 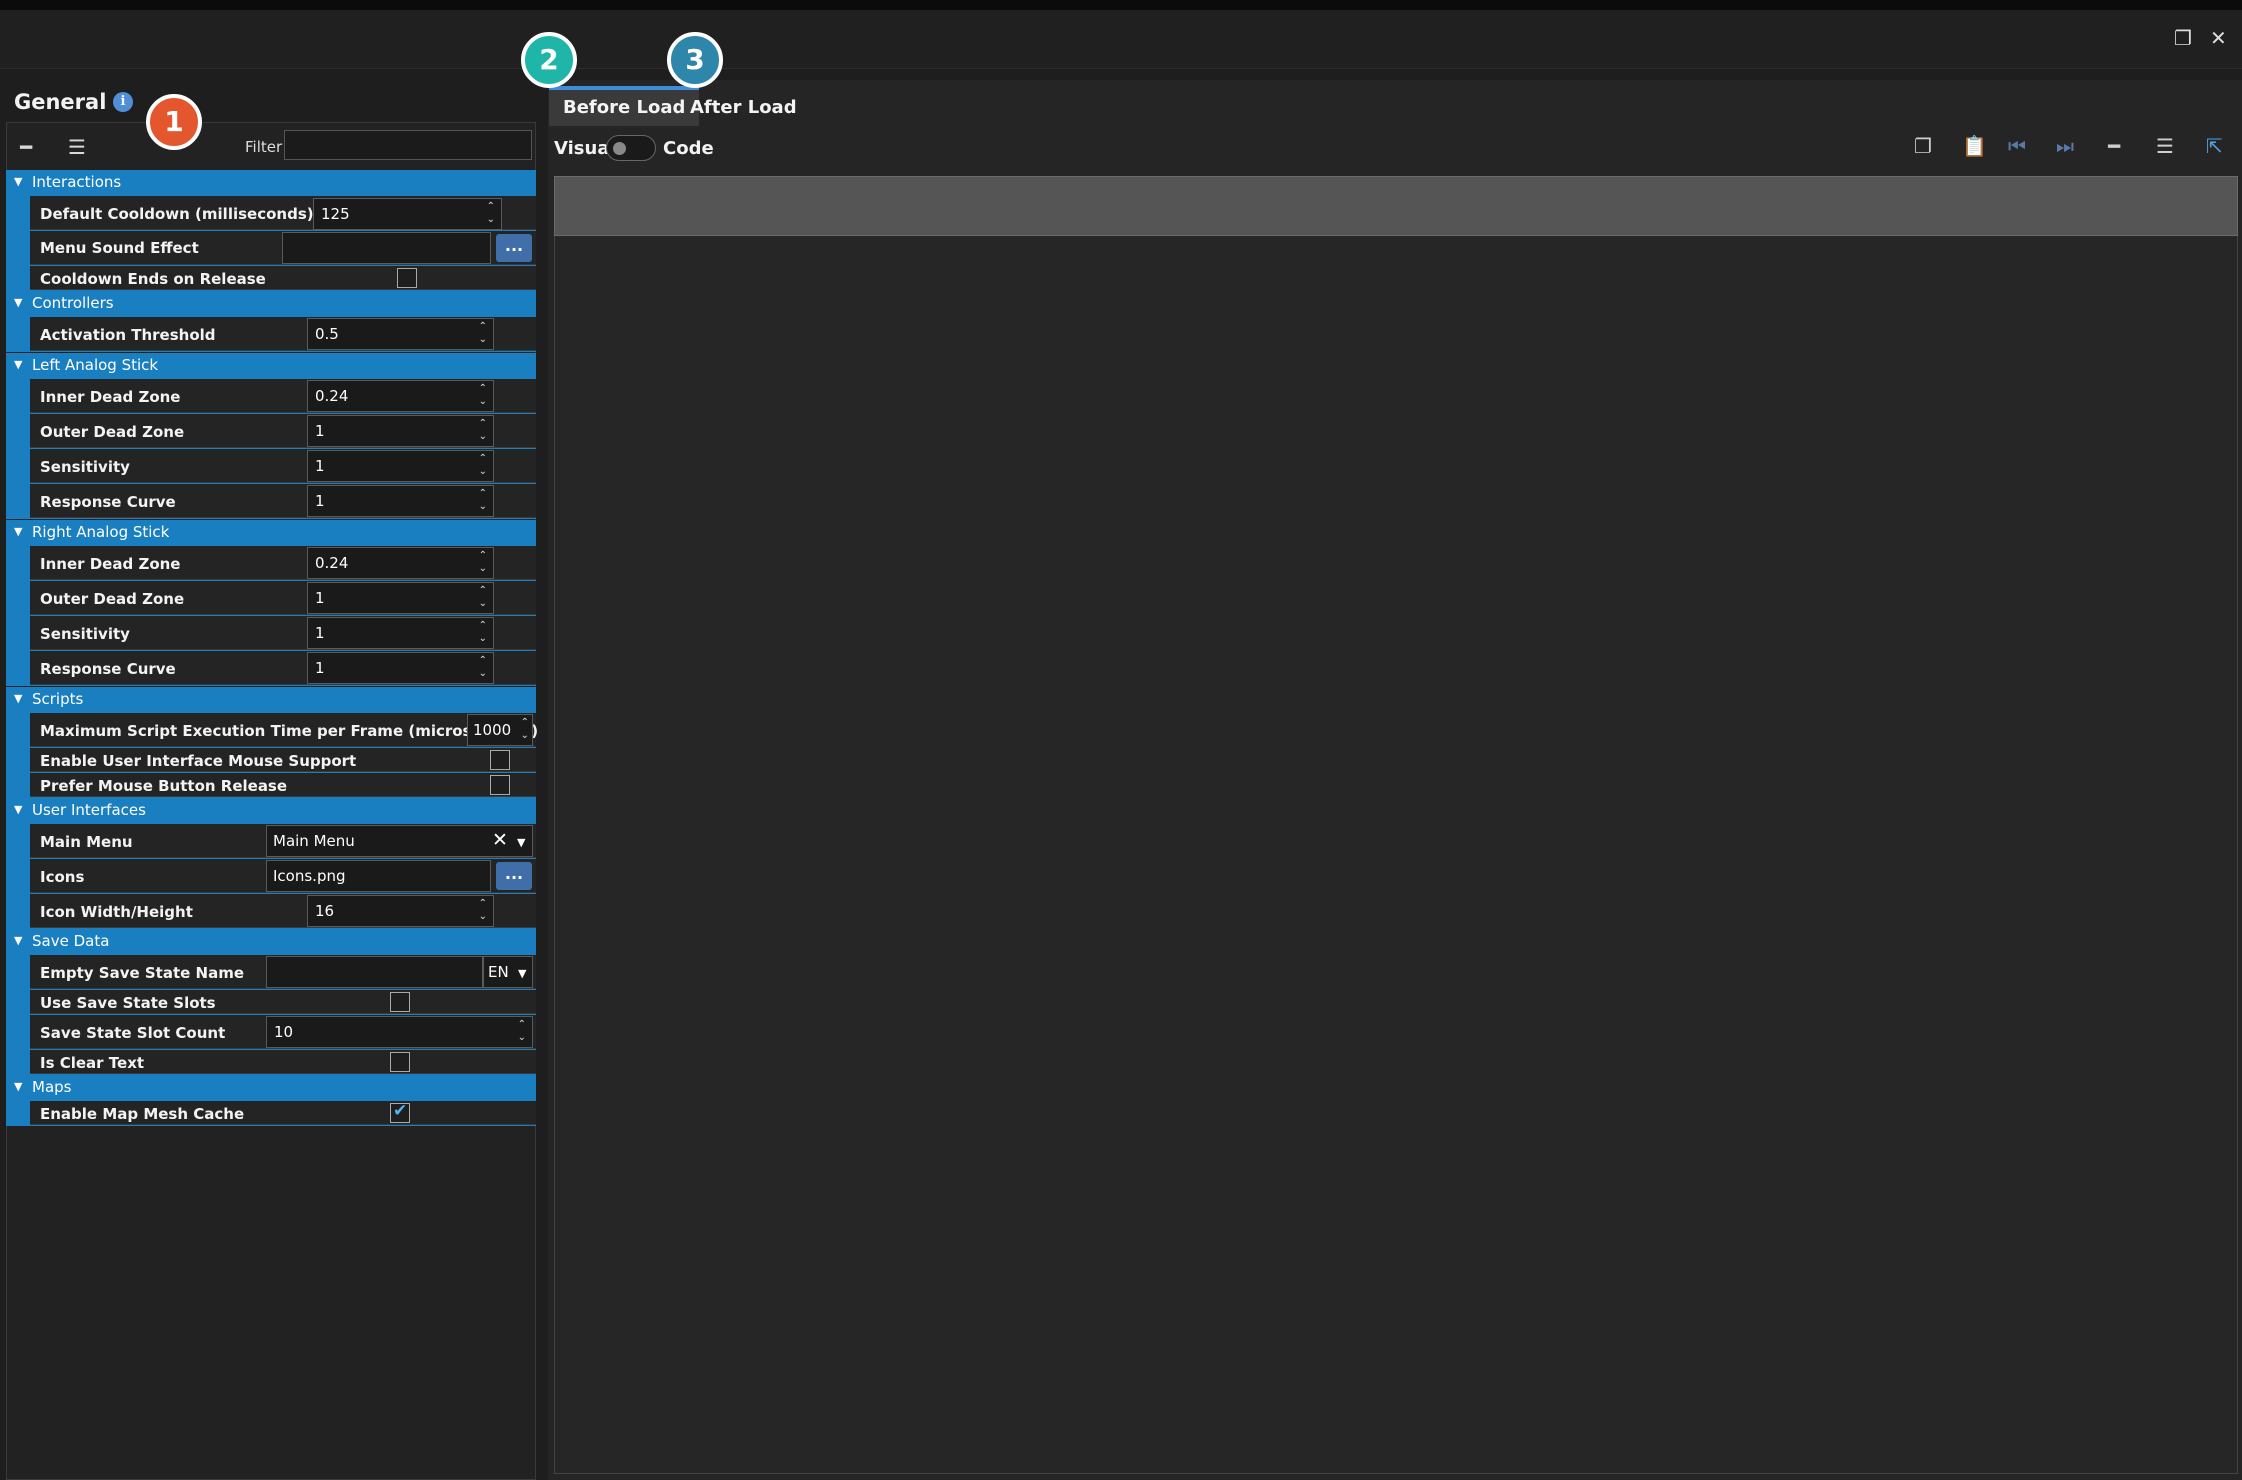 I want to click on category-right-analog-stick: ▼ Right Analog Stick, so click(x=271, y=533).